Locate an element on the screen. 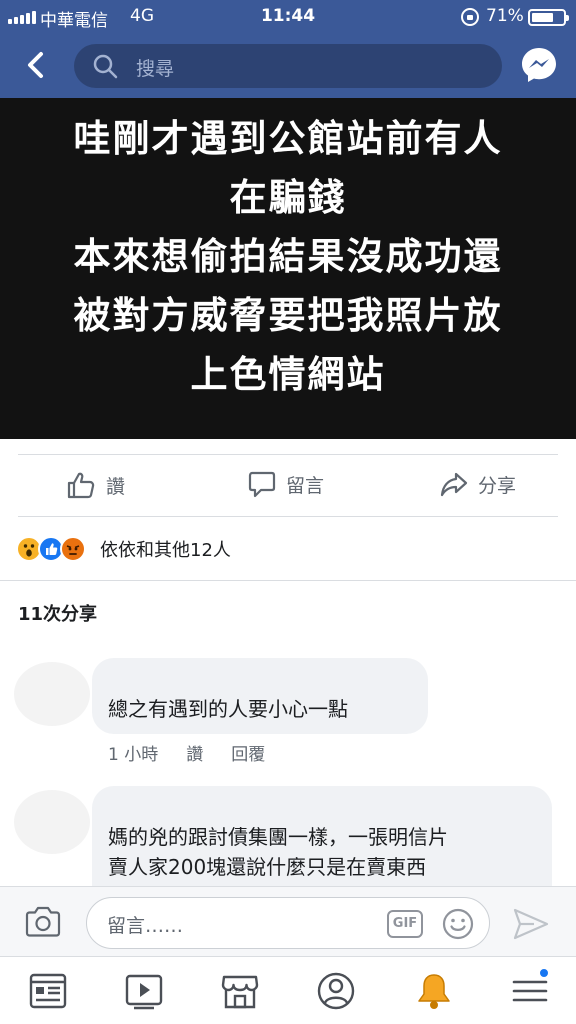 This screenshot has width=576, height=1024. comment-like-link: 讚 is located at coordinates (194, 752).